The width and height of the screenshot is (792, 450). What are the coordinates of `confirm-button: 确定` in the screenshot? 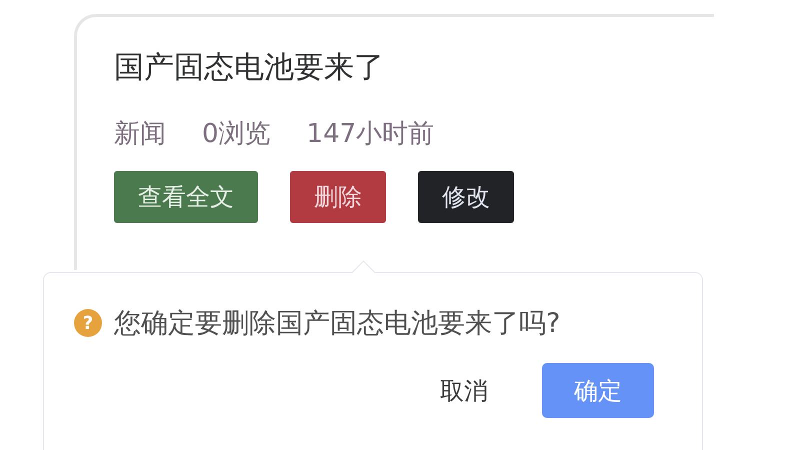 It's located at (598, 390).